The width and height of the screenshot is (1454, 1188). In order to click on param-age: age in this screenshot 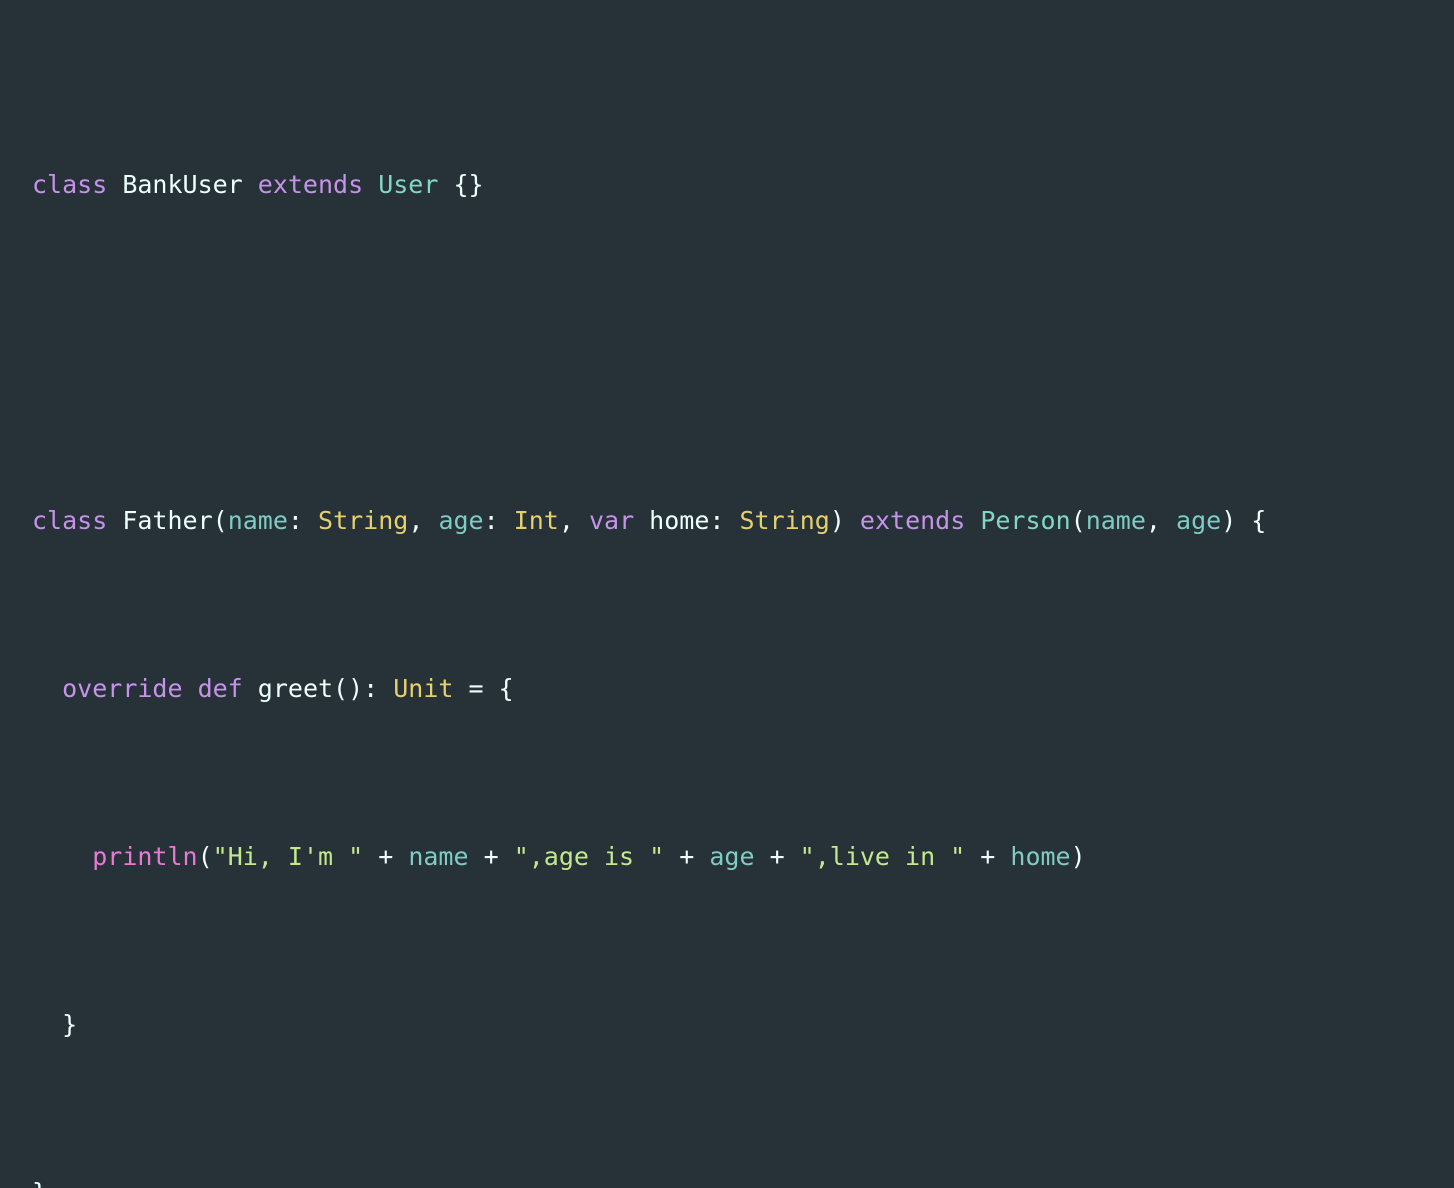, I will do `click(461, 520)`.